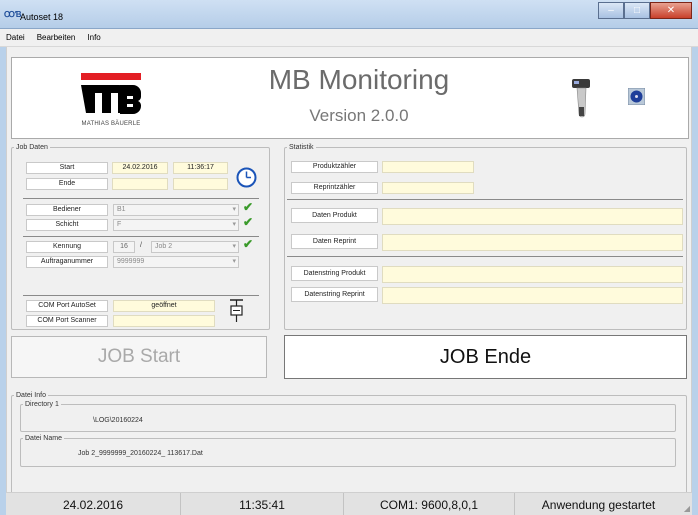  Describe the element at coordinates (67, 210) in the screenshot. I see `bediener-label: Bediener` at that location.